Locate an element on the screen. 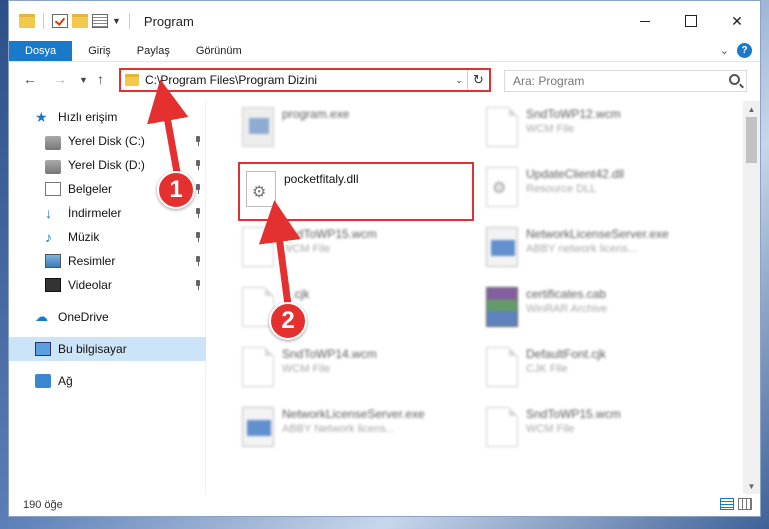 This screenshot has width=769, height=529. vertical-scrollbar: ▲ ▼ is located at coordinates (751, 297).